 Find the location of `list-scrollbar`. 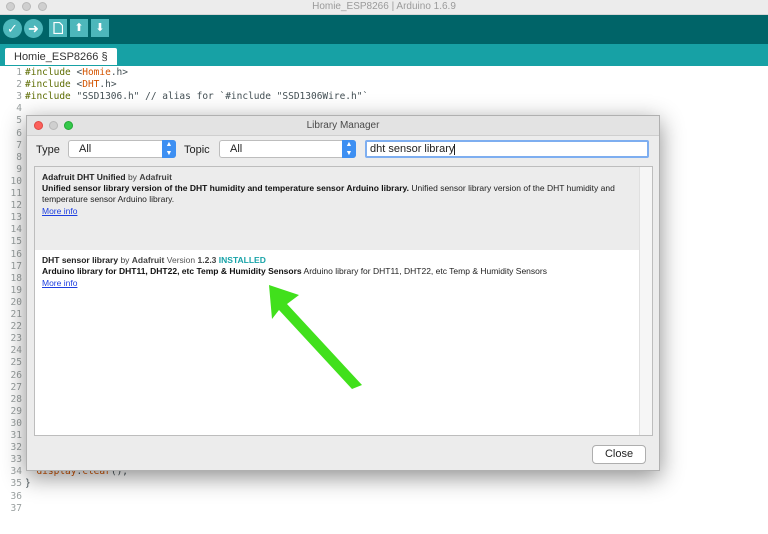

list-scrollbar is located at coordinates (645, 301).